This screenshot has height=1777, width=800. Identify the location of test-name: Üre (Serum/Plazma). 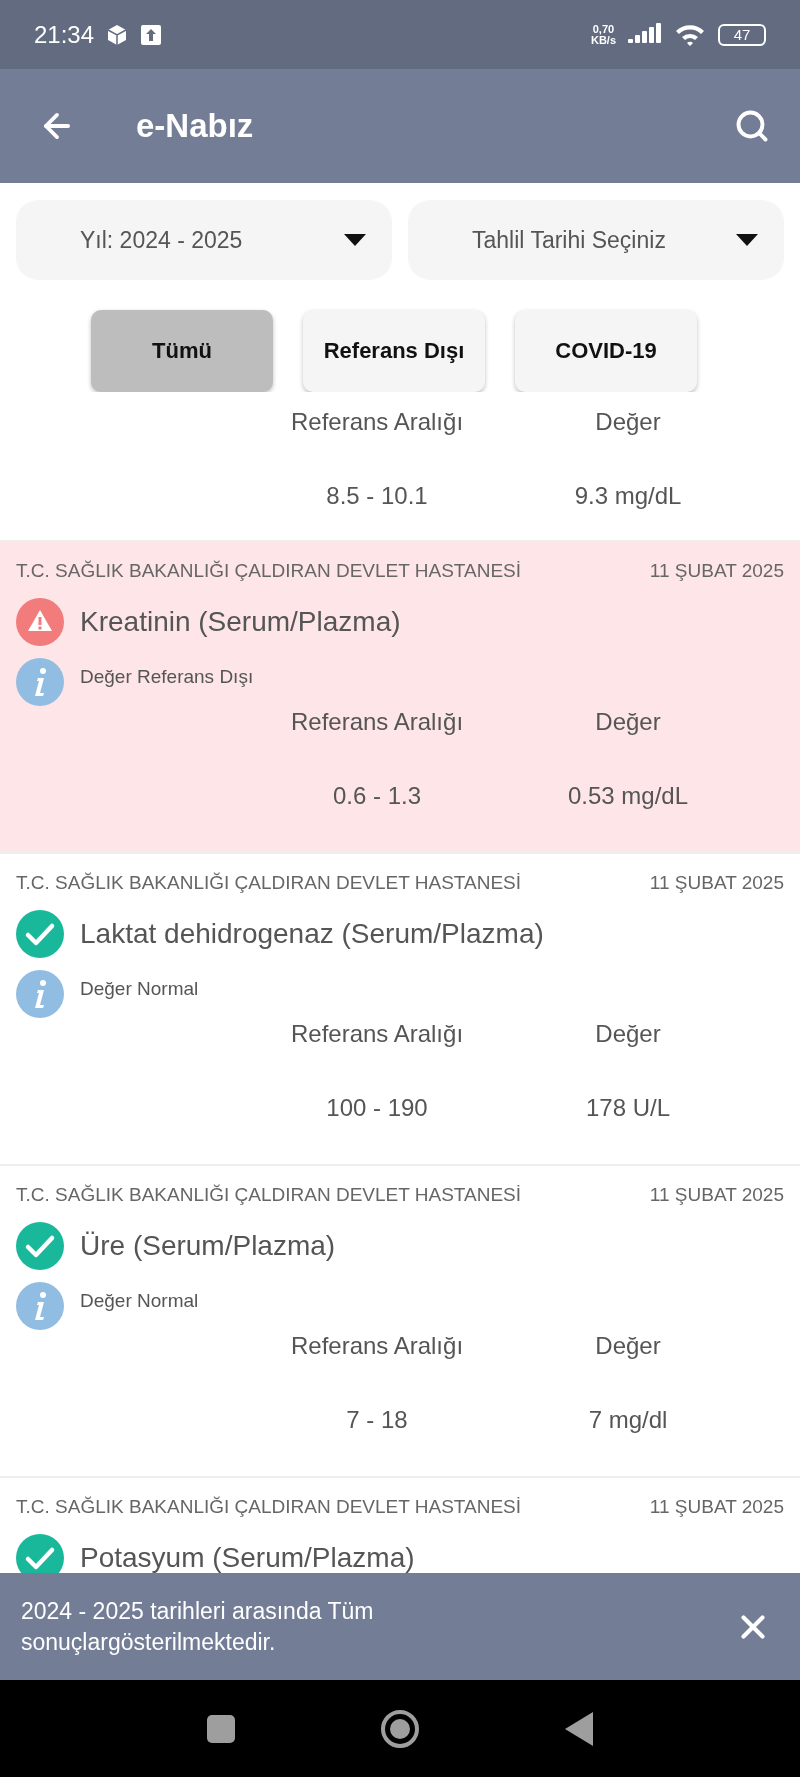
(208, 1246).